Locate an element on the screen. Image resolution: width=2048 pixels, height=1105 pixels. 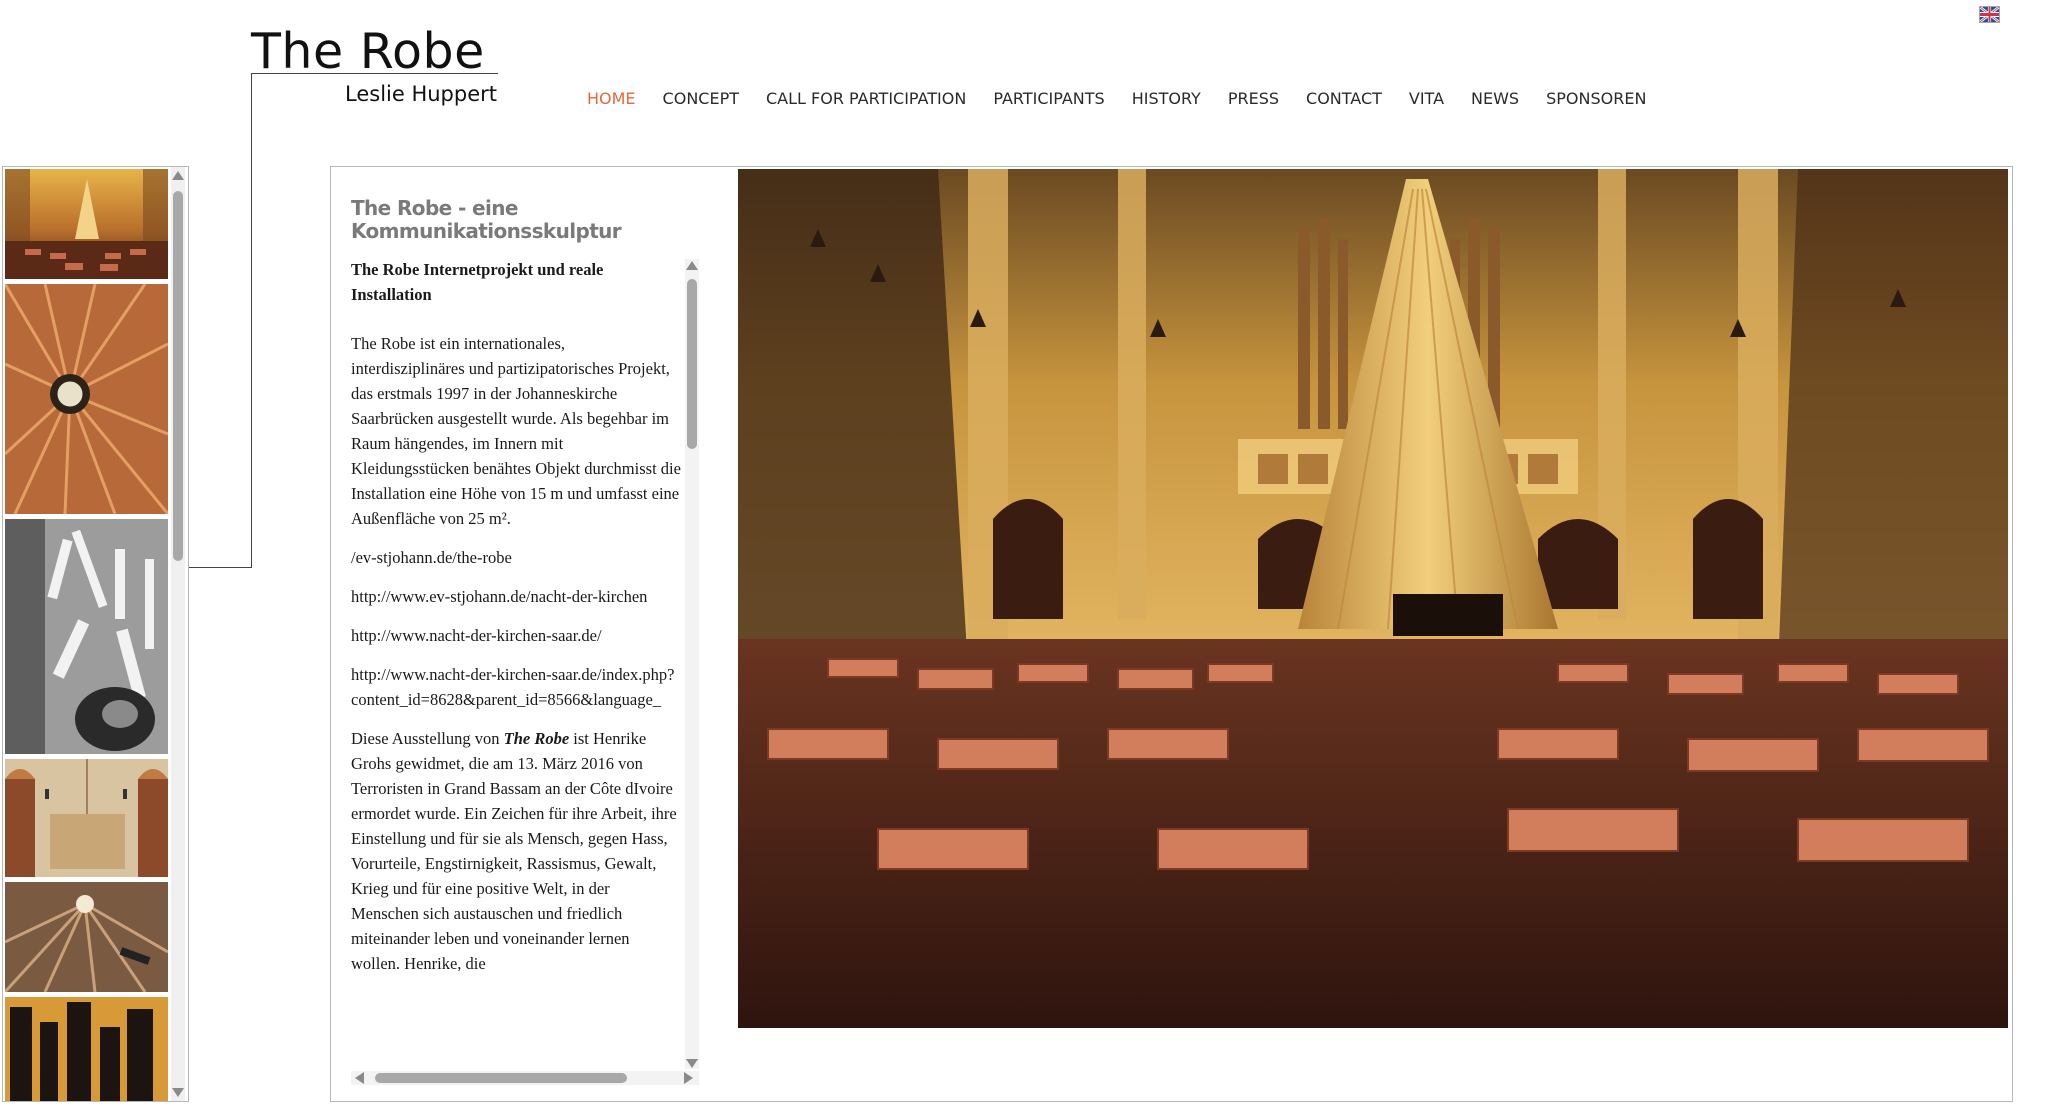
scroll-down-arrow-icon is located at coordinates (178, 1092).